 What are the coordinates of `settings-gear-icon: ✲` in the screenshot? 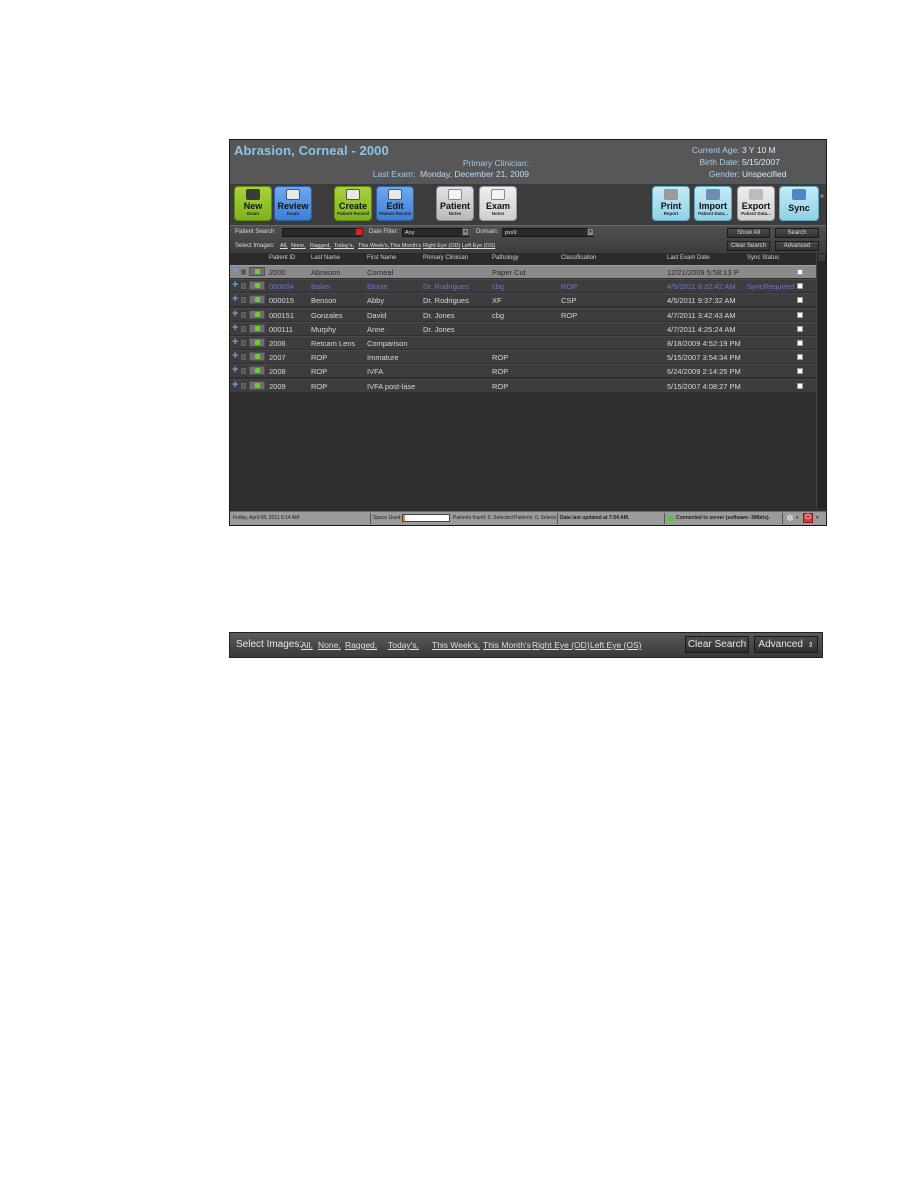 It's located at (790, 518).